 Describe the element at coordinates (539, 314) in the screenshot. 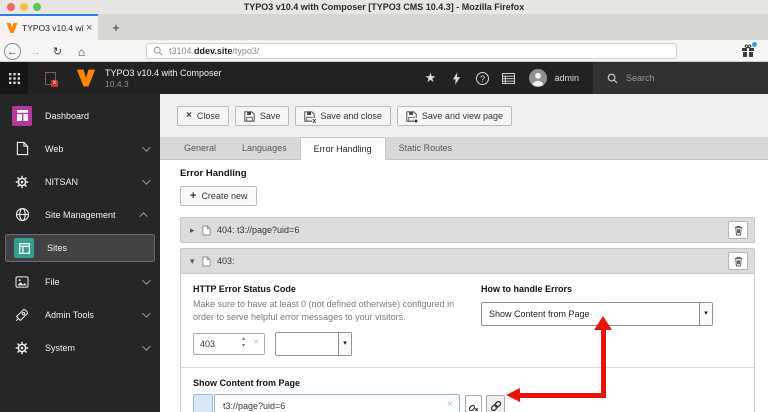

I see `select-value: Show Content from Page` at that location.